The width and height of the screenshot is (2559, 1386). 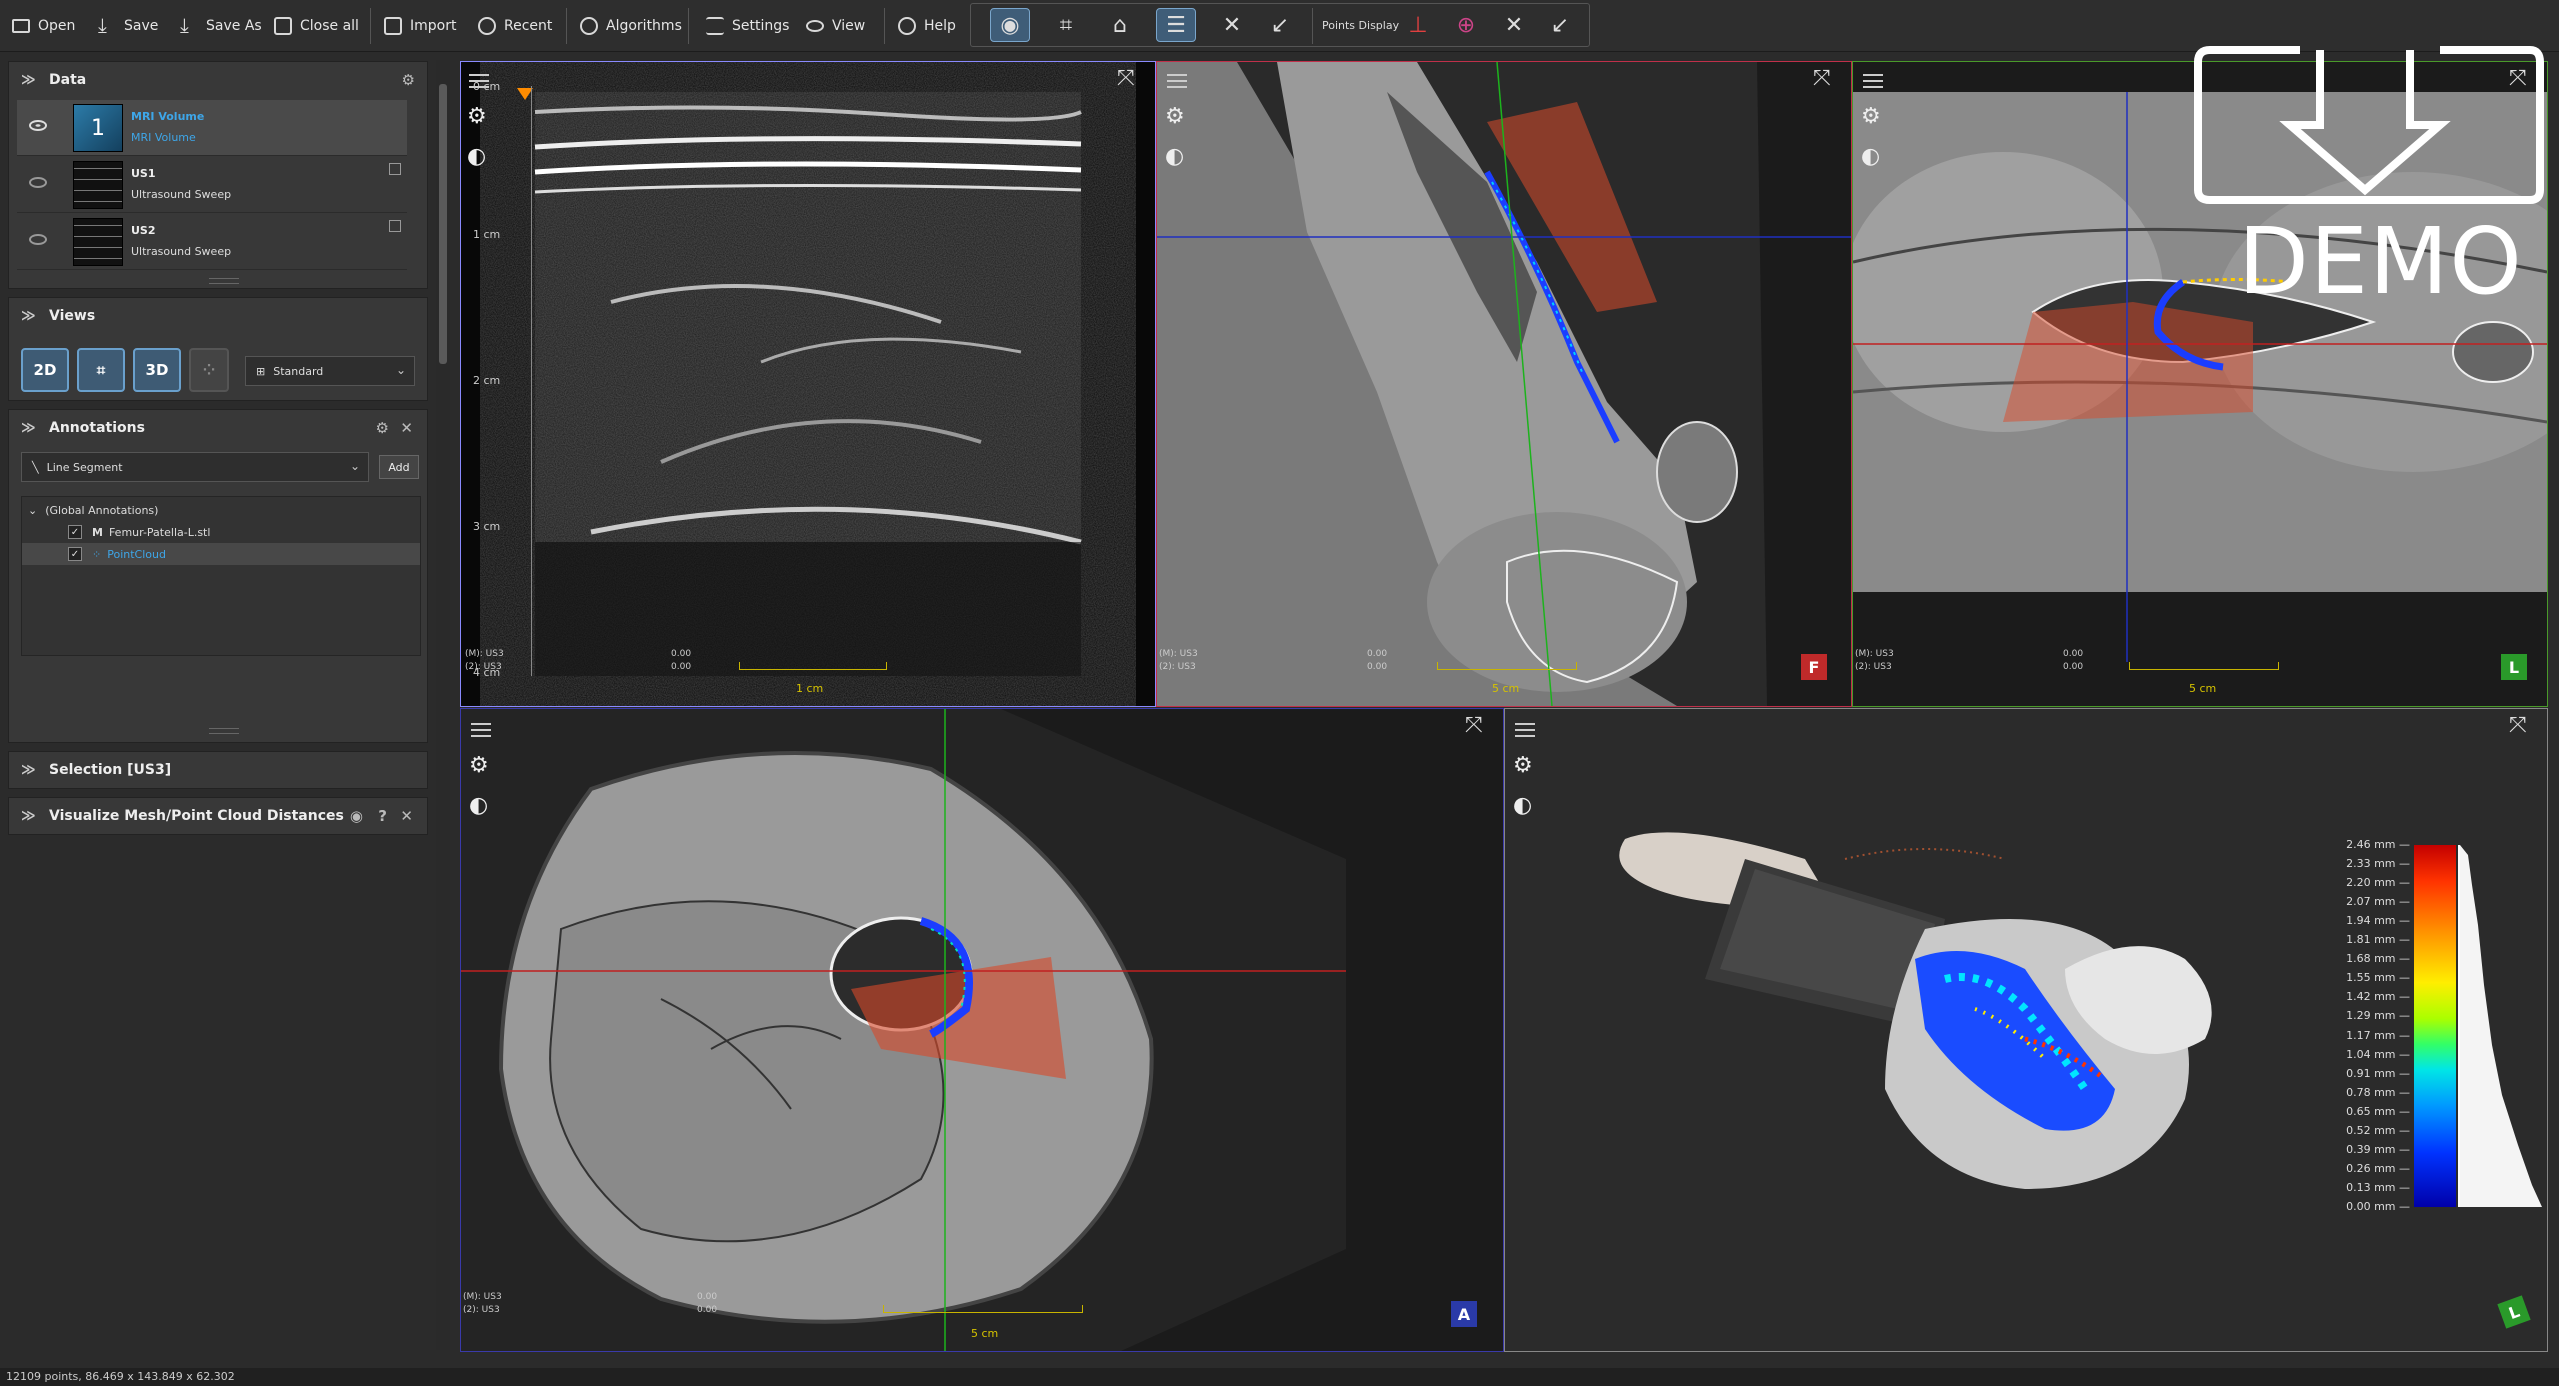 What do you see at coordinates (212, 185) in the screenshot?
I see `data-item-us1: US1 Ultrasound Sweep` at bounding box center [212, 185].